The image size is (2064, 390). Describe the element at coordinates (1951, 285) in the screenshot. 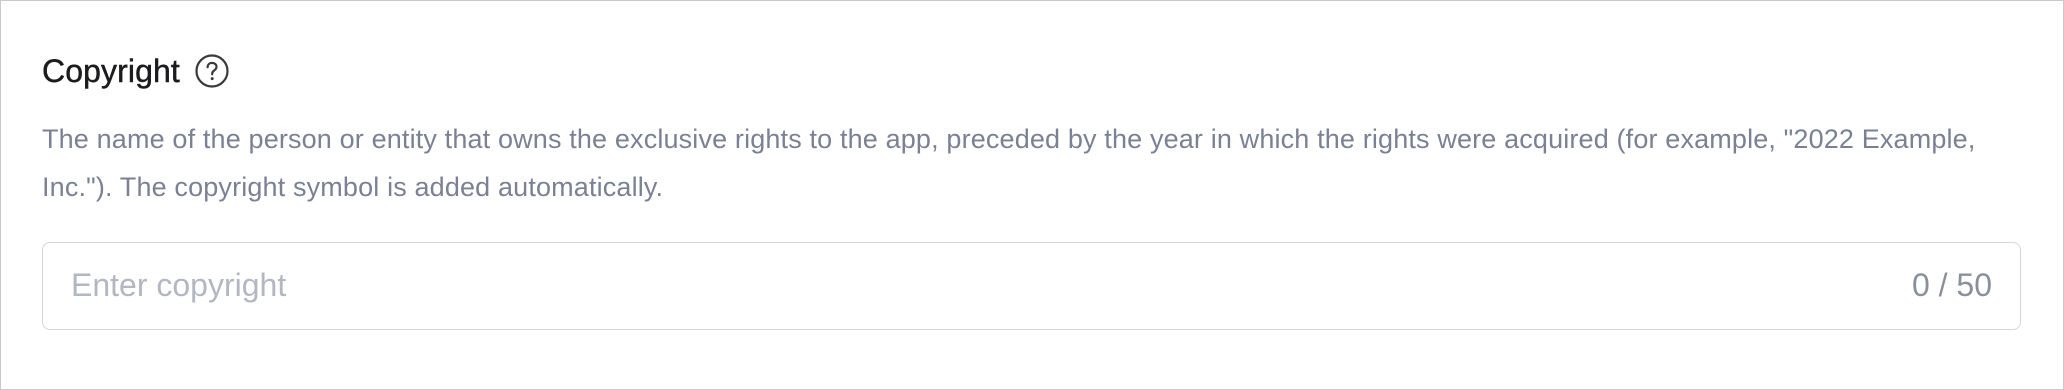

I see `character-counter: 0 / 50` at that location.